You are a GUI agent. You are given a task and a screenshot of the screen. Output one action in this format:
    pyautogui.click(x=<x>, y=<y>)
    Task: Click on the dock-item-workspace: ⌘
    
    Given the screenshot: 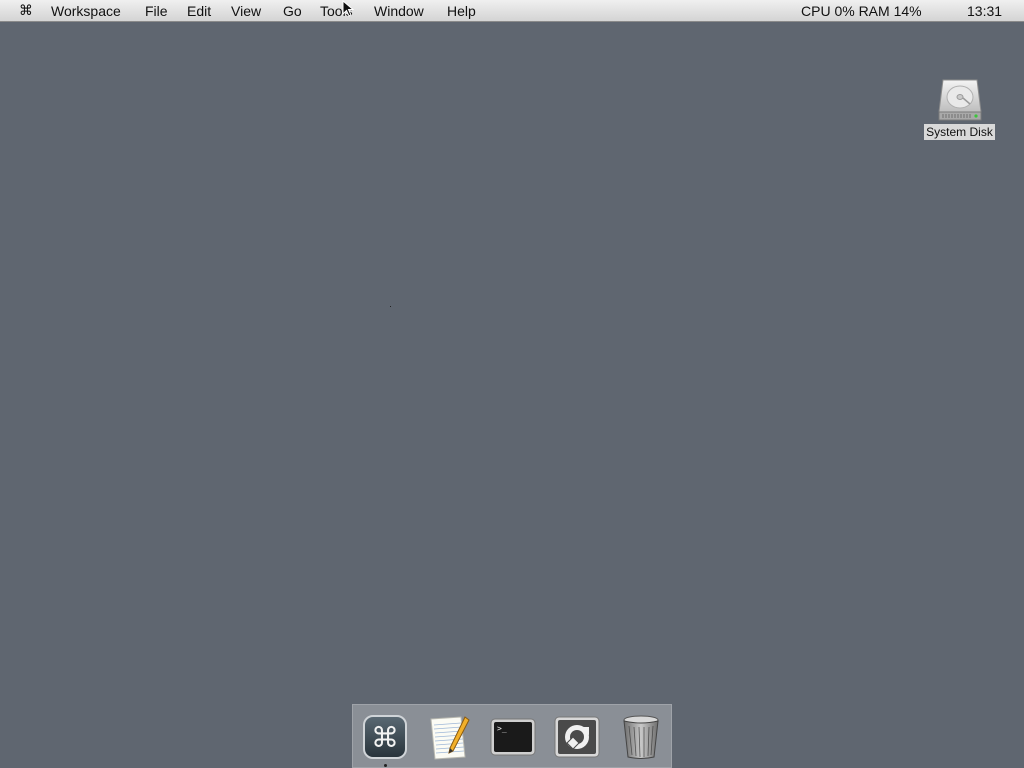 What is the action you would take?
    pyautogui.click(x=385, y=737)
    